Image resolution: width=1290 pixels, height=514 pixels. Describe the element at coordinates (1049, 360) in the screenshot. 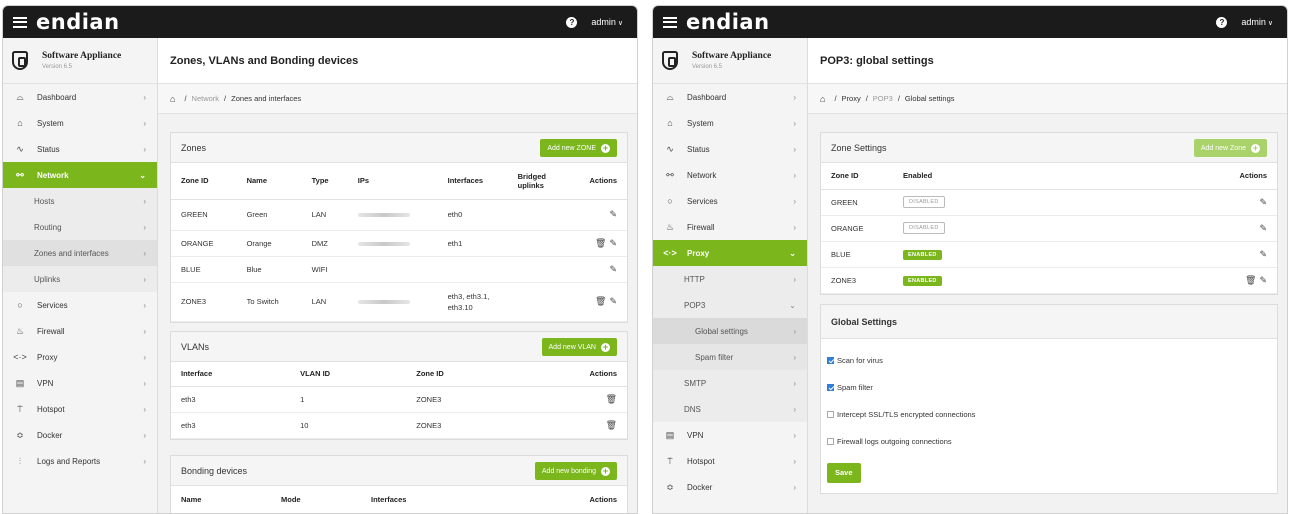

I see `scan-virus-option: Scan for virus` at that location.